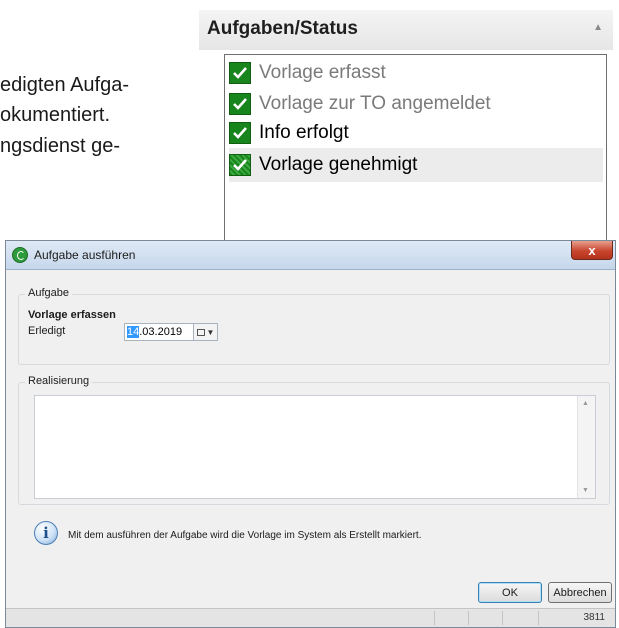  Describe the element at coordinates (594, 617) in the screenshot. I see `status-code: 3811` at that location.